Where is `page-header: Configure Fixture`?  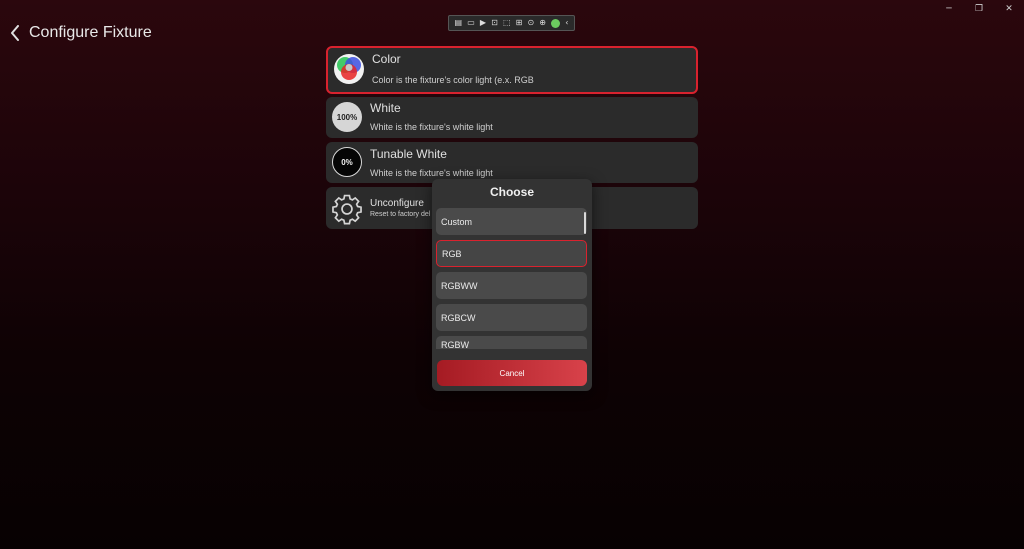 page-header: Configure Fixture is located at coordinates (79, 33).